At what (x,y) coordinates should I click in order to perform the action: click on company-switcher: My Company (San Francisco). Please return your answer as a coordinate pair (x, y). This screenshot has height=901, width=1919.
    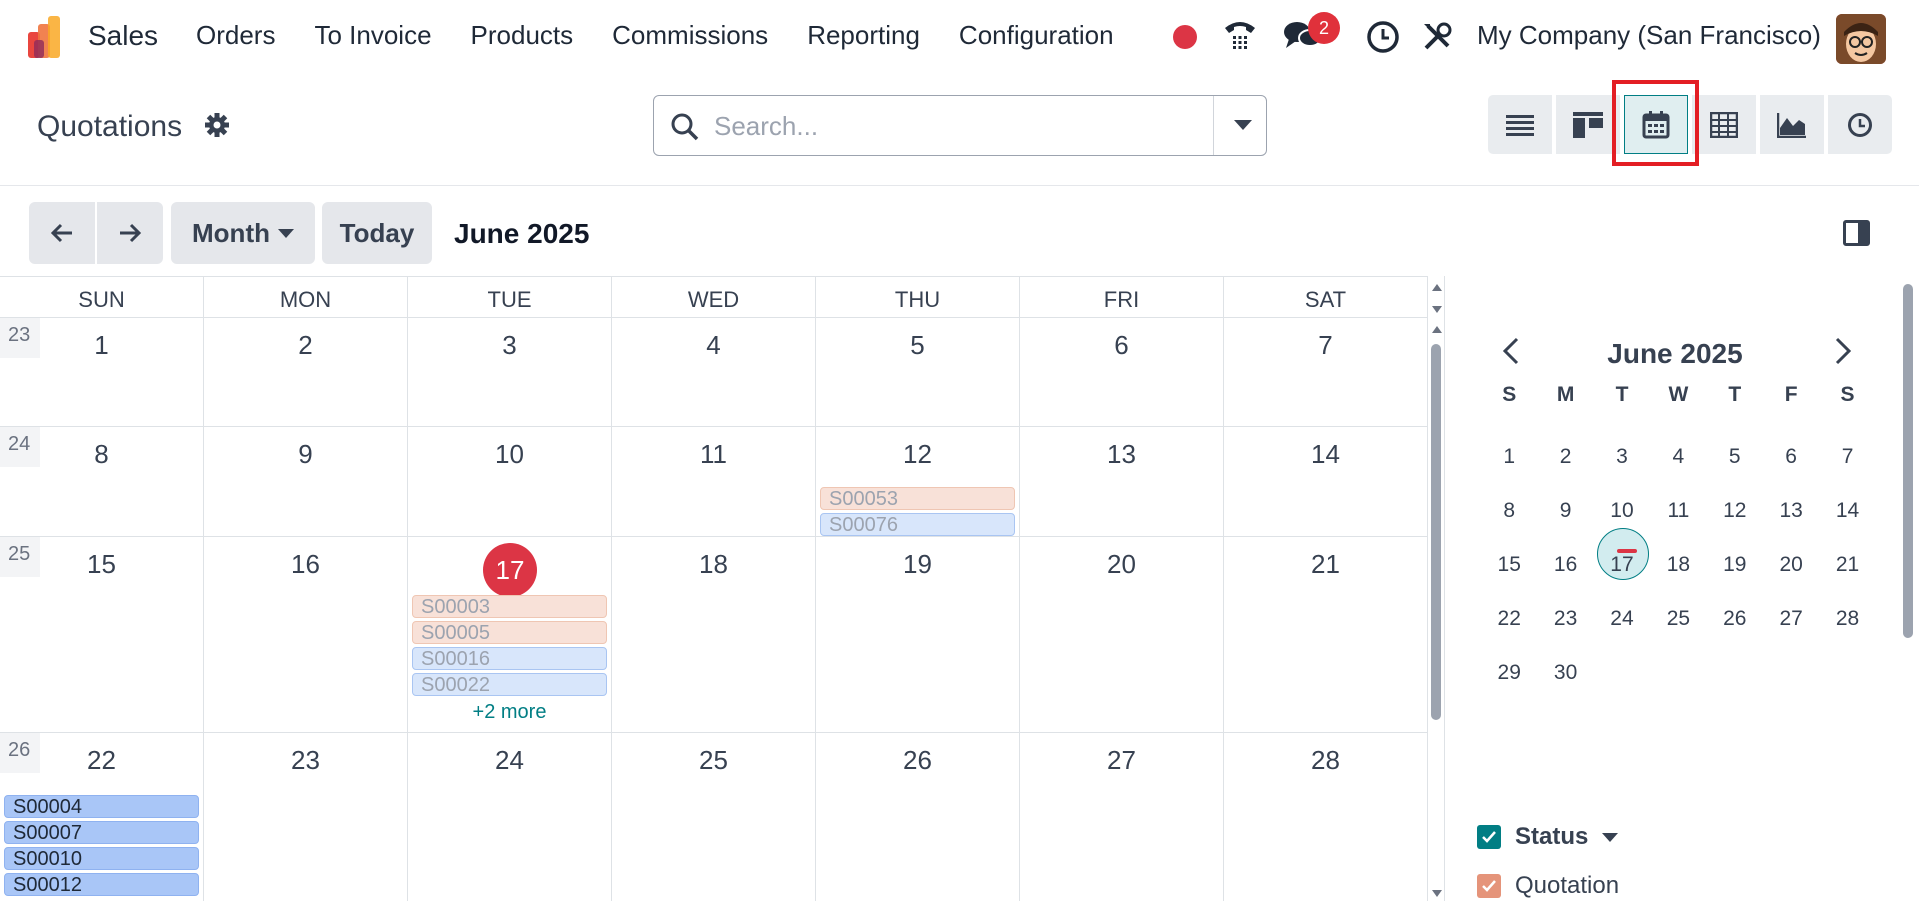
    Looking at the image, I should click on (1649, 35).